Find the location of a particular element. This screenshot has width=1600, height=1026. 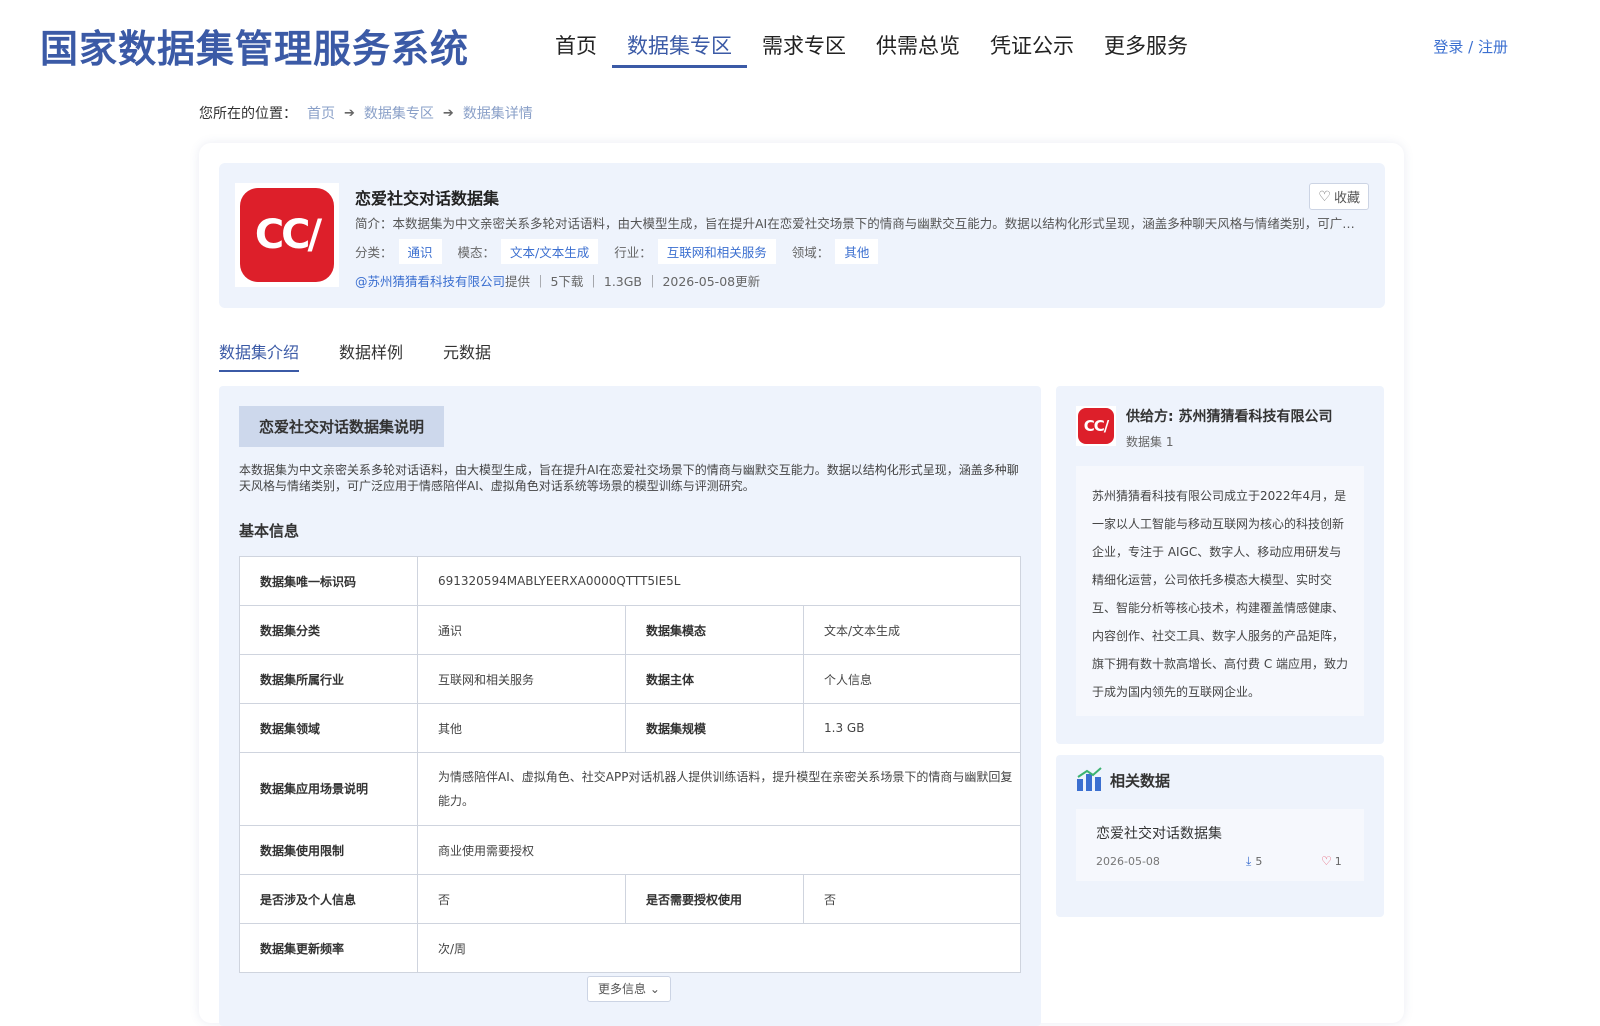

tag-modality: 文本/文本生成 is located at coordinates (550, 251).